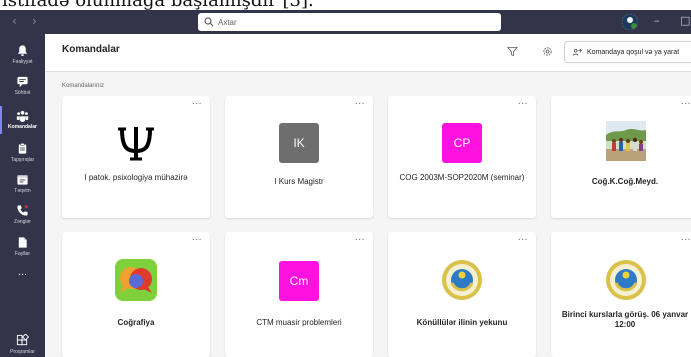 The image size is (691, 357). What do you see at coordinates (22, 82) in the screenshot?
I see `chat-icon` at bounding box center [22, 82].